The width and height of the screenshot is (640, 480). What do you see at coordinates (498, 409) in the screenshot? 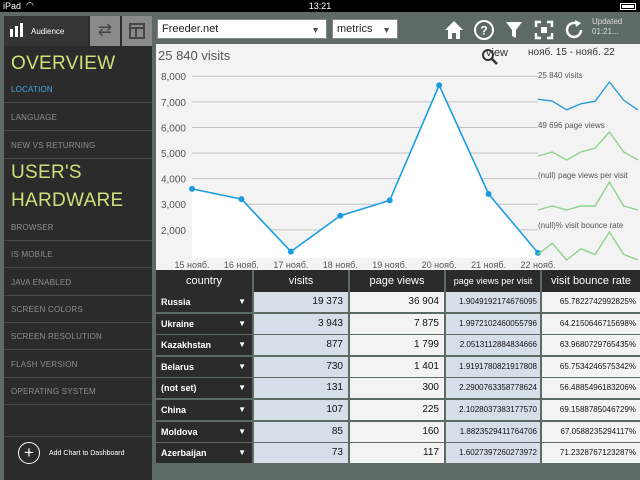
I see `cell-page-views-per-visit-text: 2.1028037383177570` at bounding box center [498, 409].